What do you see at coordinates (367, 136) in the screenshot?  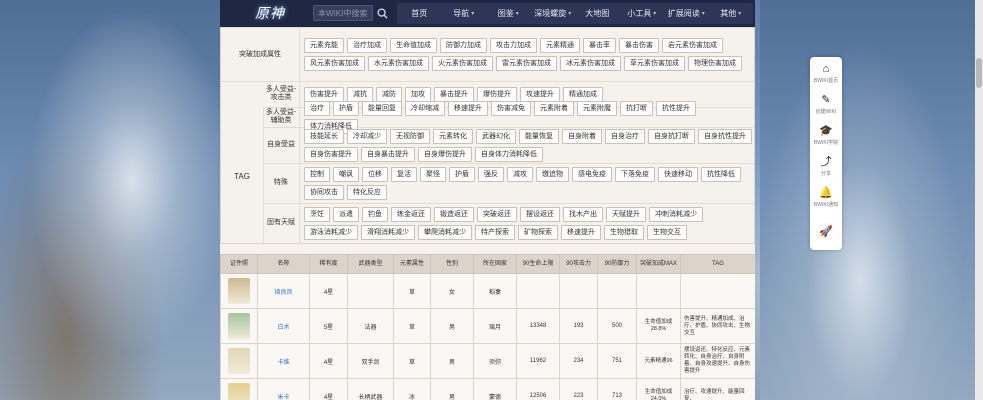 I see `filter-chip: 冷却减少` at bounding box center [367, 136].